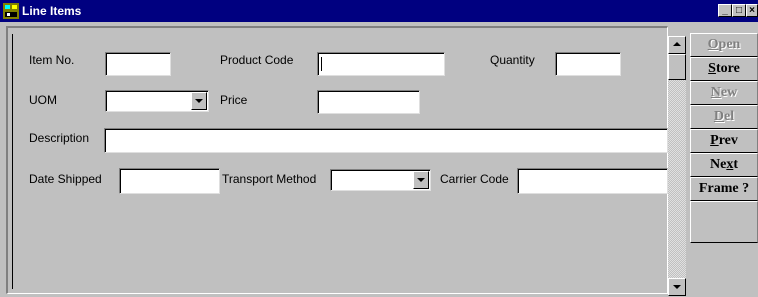 This screenshot has width=758, height=297. I want to click on title-bar: Line Items _ □ ×, so click(379, 11).